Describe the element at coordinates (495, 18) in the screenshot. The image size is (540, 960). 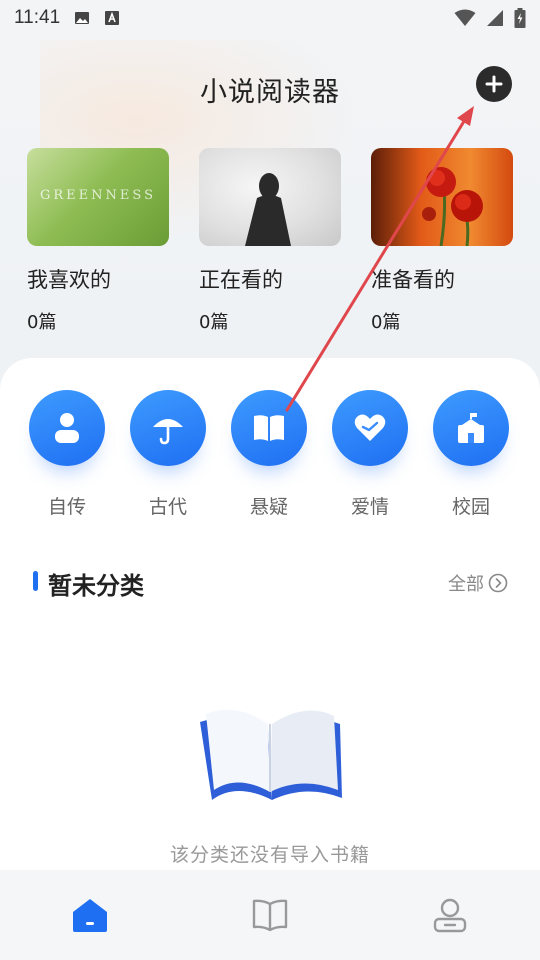
I see `signal-icon` at that location.